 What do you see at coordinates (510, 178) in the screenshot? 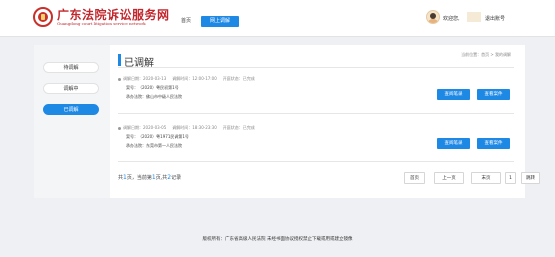
I see `page-number-input: 1` at bounding box center [510, 178].